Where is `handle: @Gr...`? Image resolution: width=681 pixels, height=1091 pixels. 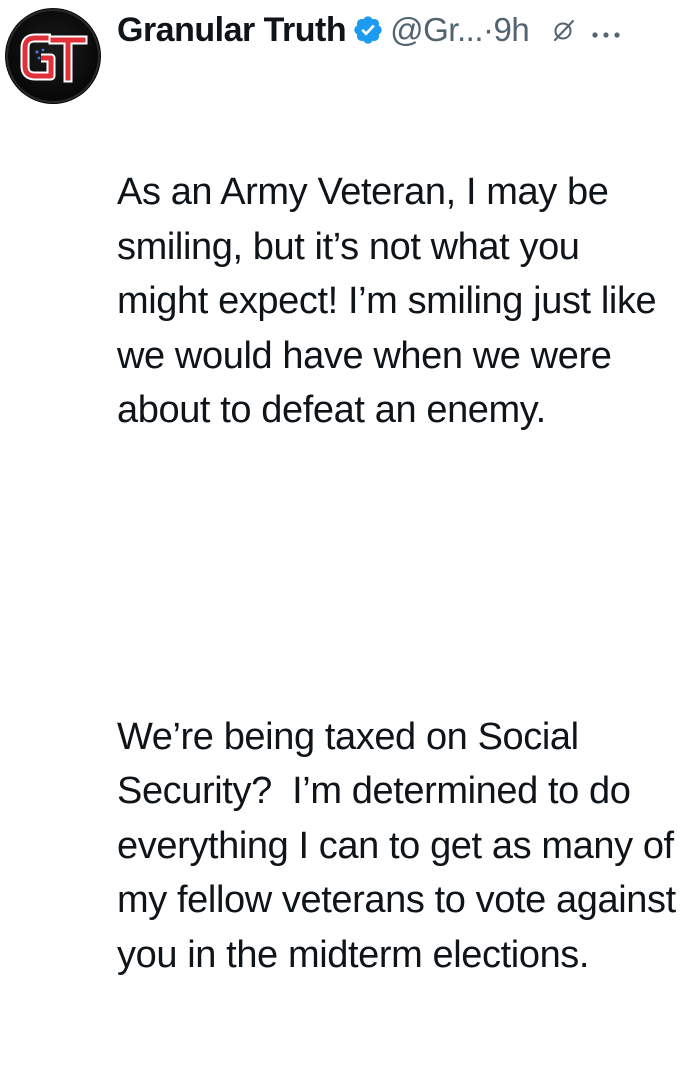 handle: @Gr... is located at coordinates (436, 30).